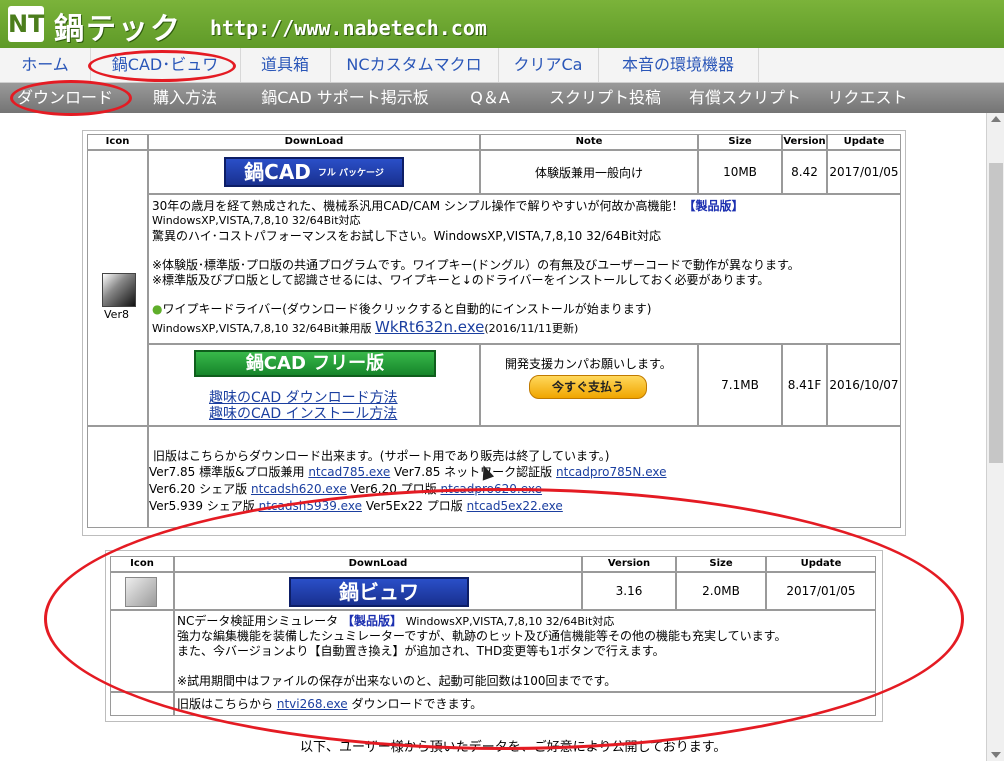 Image resolution: width=1004 pixels, height=761 pixels. What do you see at coordinates (314, 142) in the screenshot?
I see `header-download: DownLoad` at bounding box center [314, 142].